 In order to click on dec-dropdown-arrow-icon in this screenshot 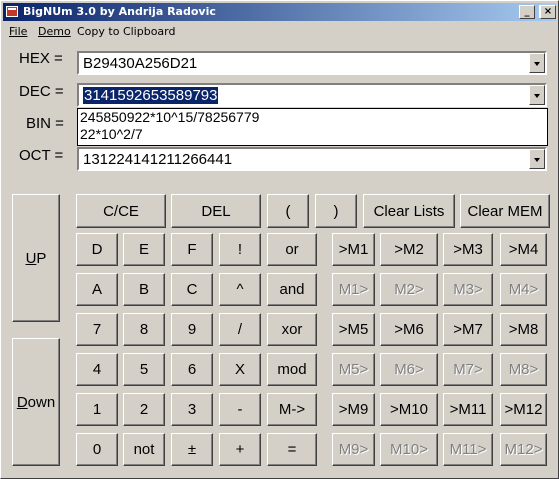, I will do `click(537, 95)`.